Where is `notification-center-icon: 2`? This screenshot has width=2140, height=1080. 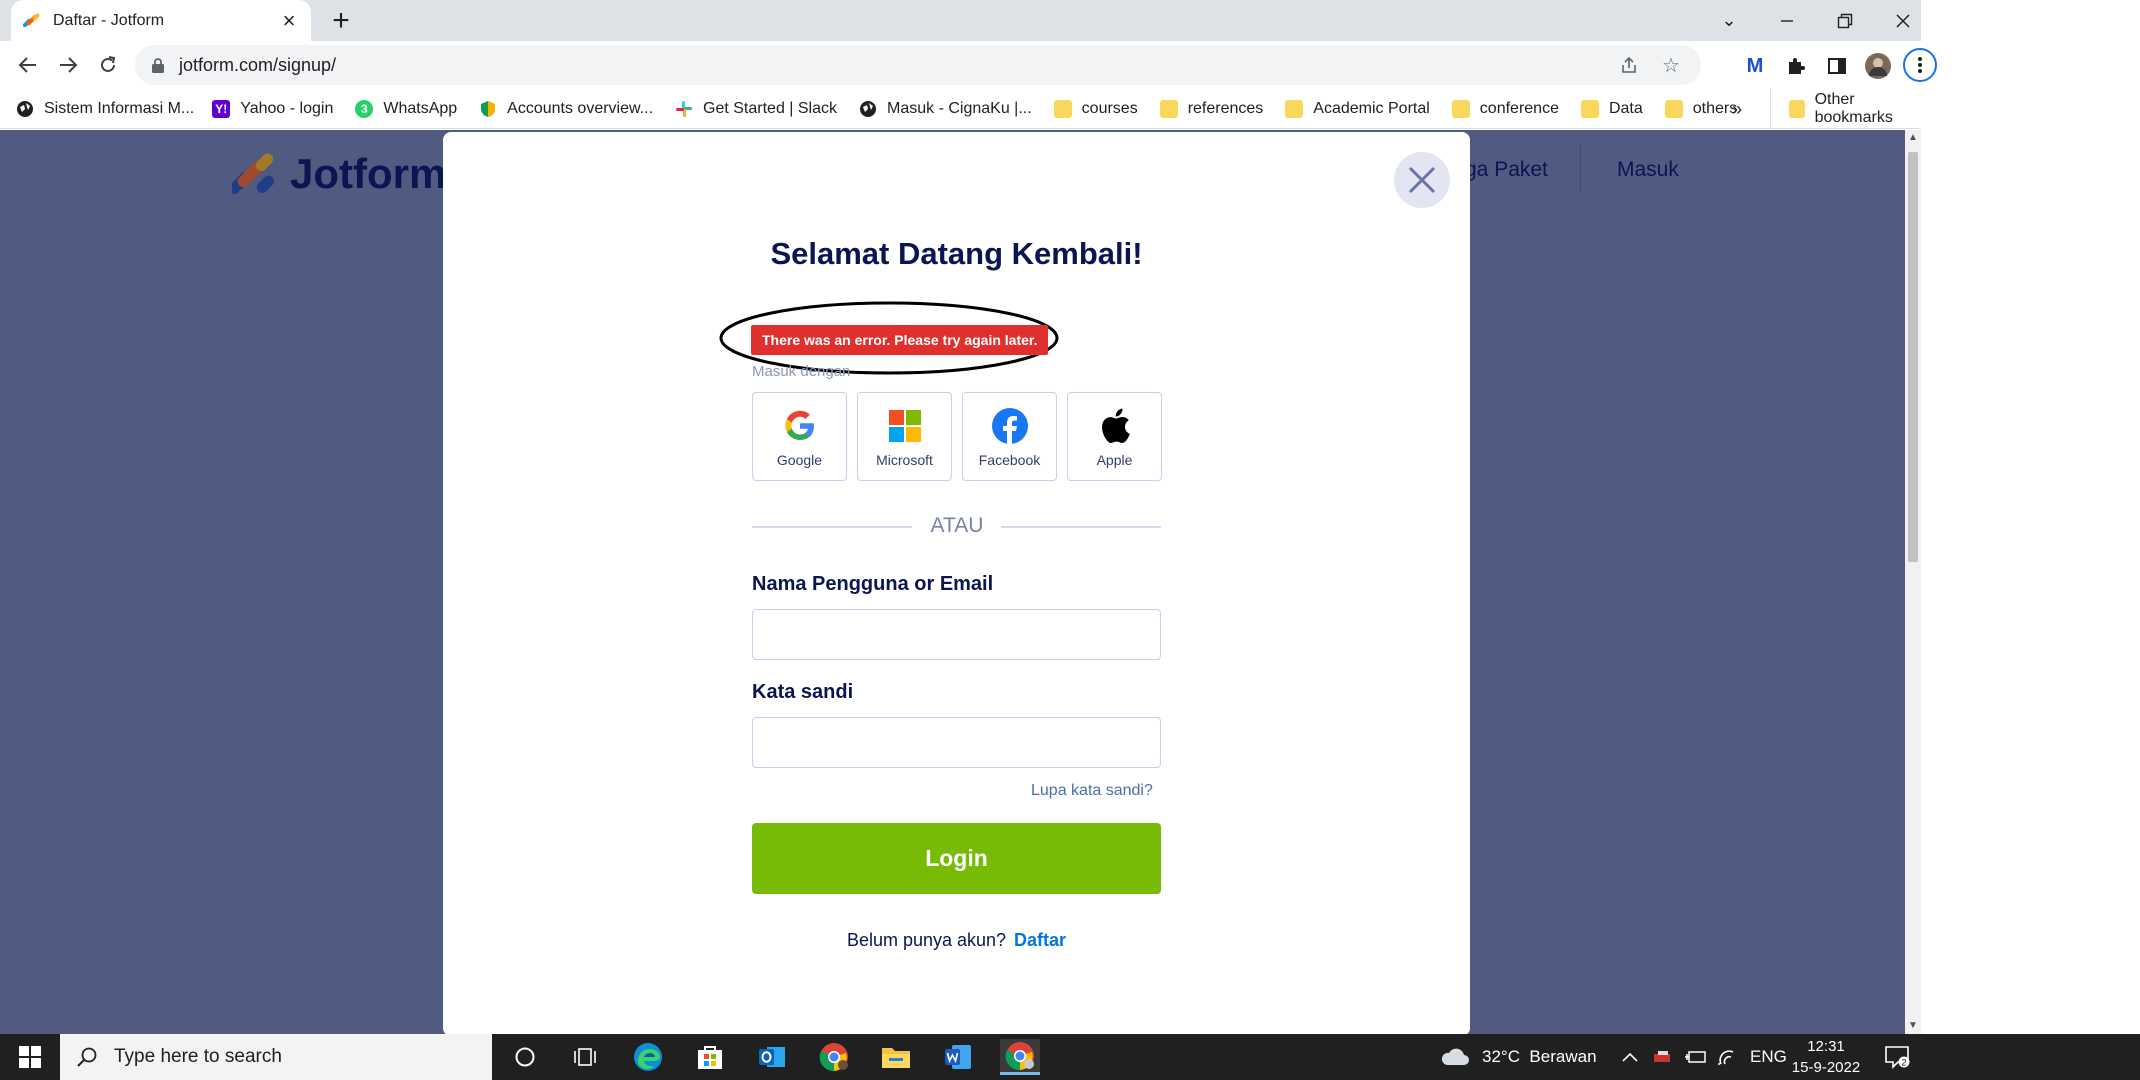 notification-center-icon: 2 is located at coordinates (1897, 1057).